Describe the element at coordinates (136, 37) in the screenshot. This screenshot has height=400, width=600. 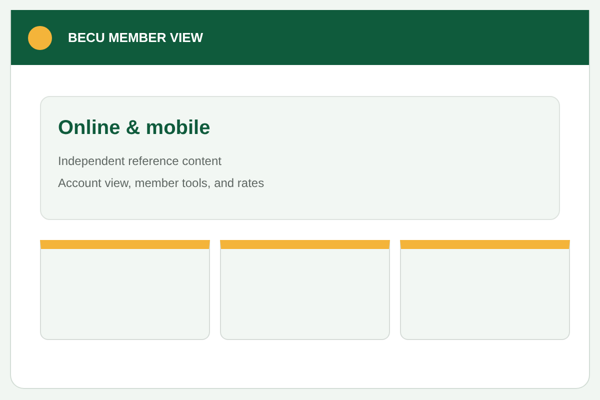
I see `header-title: BECU MEMBER VIEW` at that location.